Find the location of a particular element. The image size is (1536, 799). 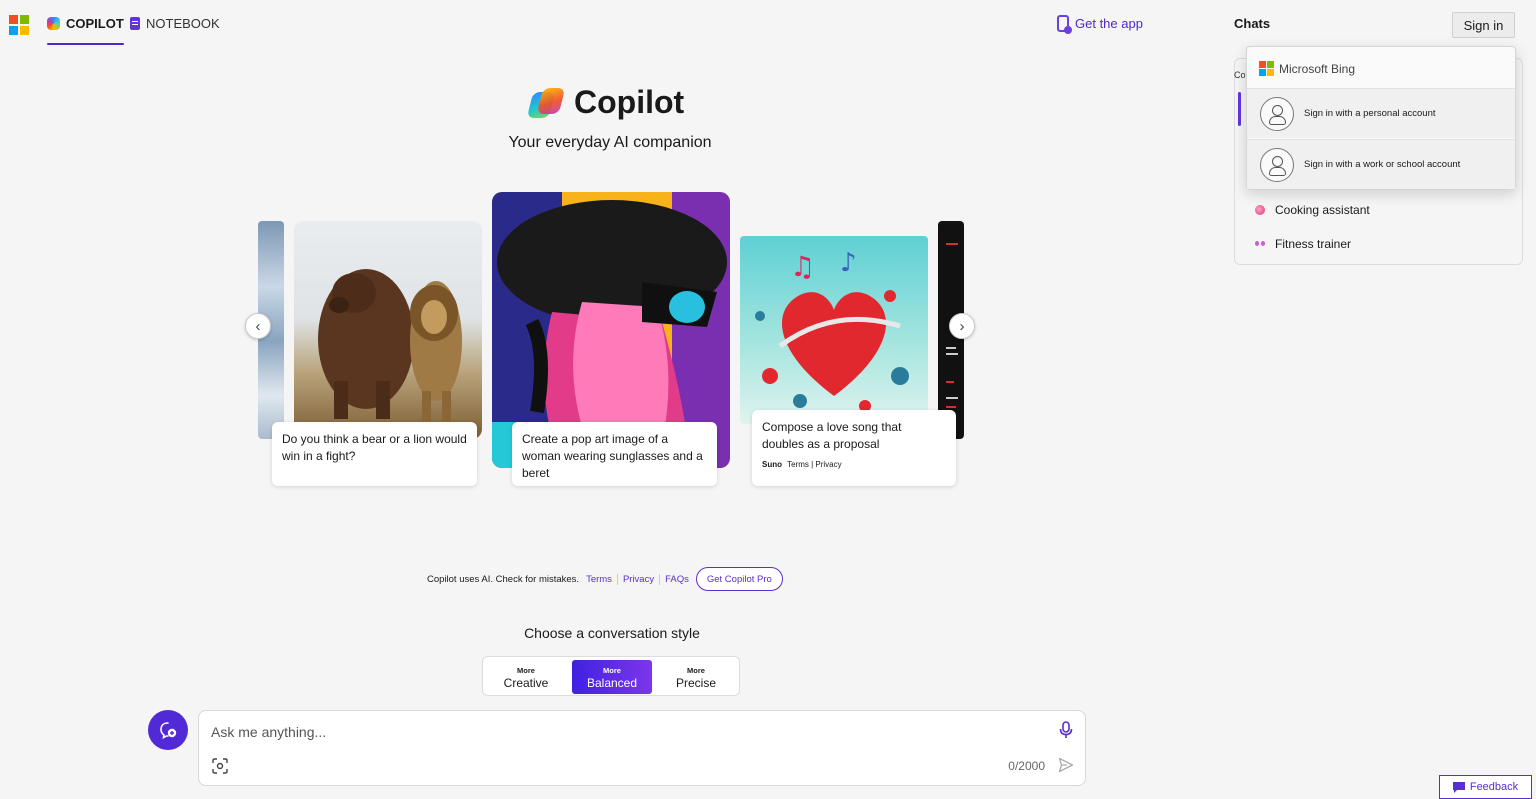

suno-terms-link: Terms is located at coordinates (798, 464).